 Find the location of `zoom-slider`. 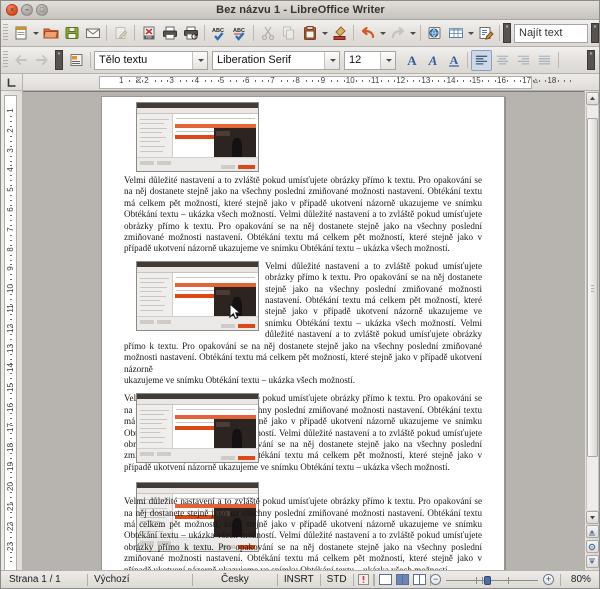

zoom-slider is located at coordinates (492, 580).